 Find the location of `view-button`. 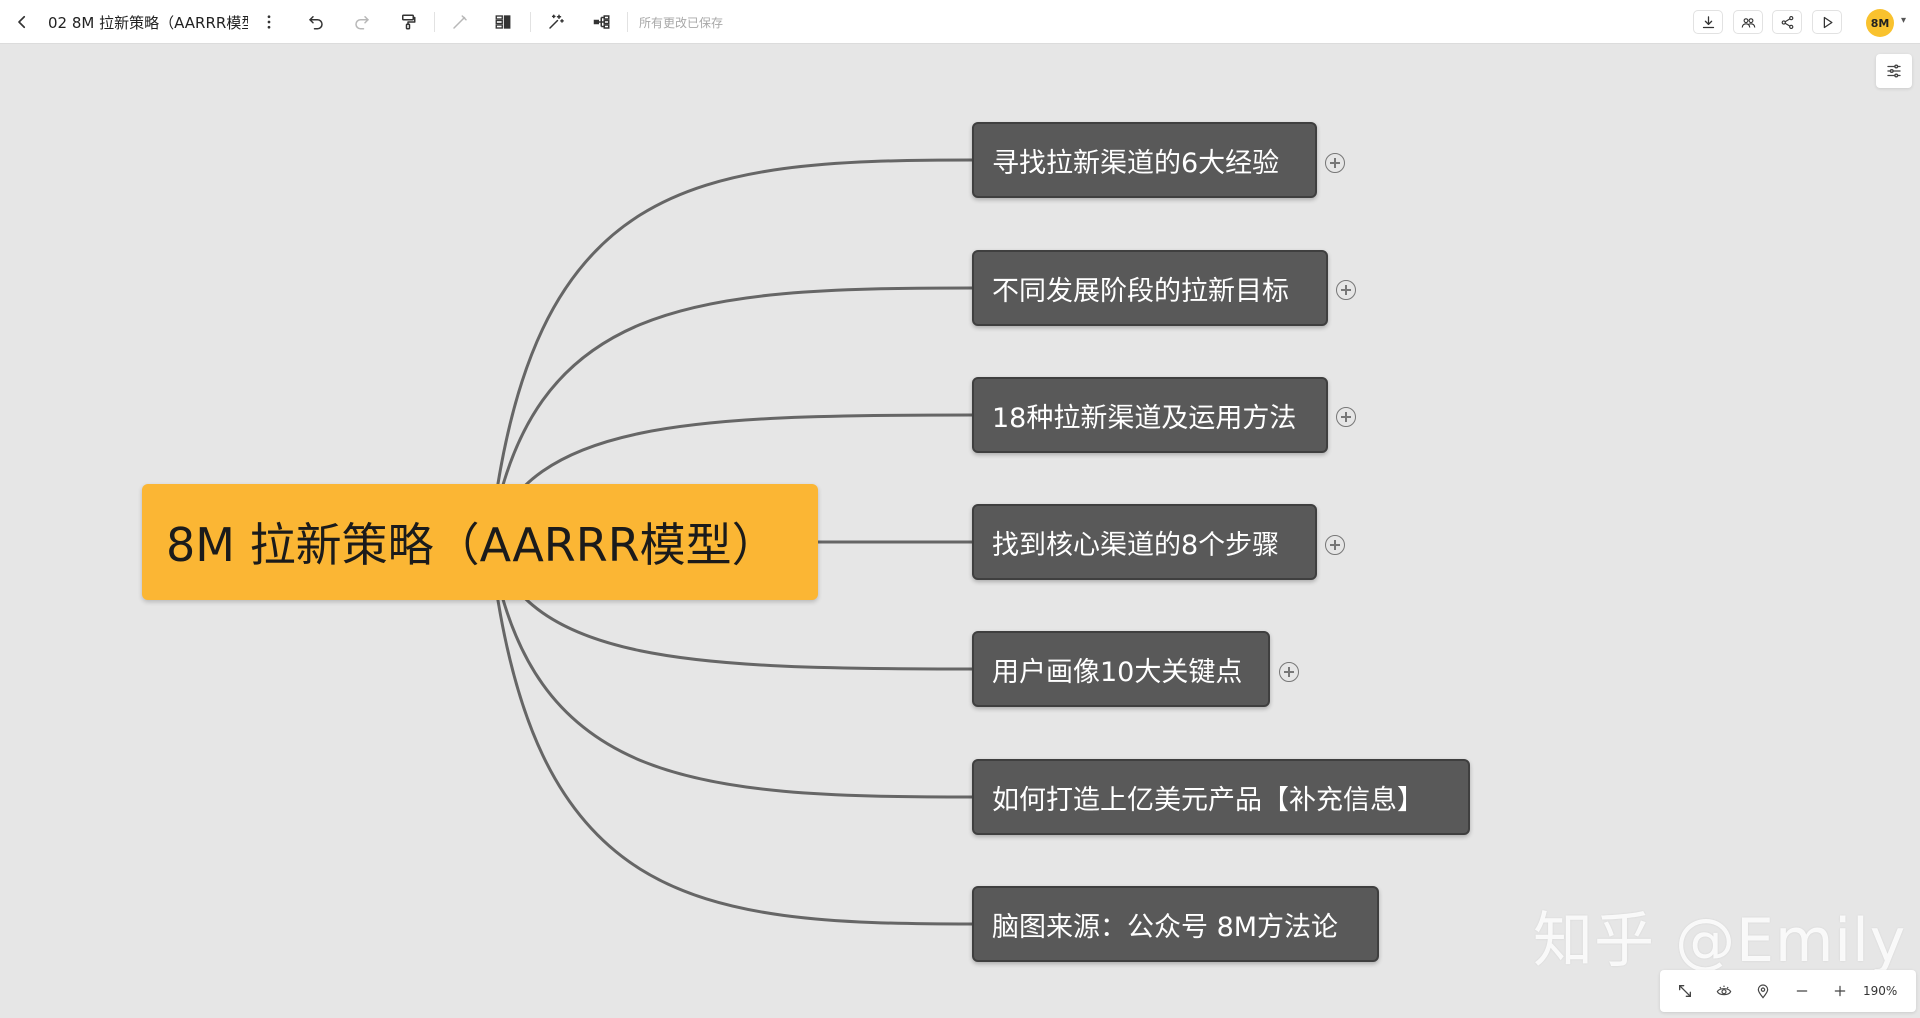

view-button is located at coordinates (1724, 991).